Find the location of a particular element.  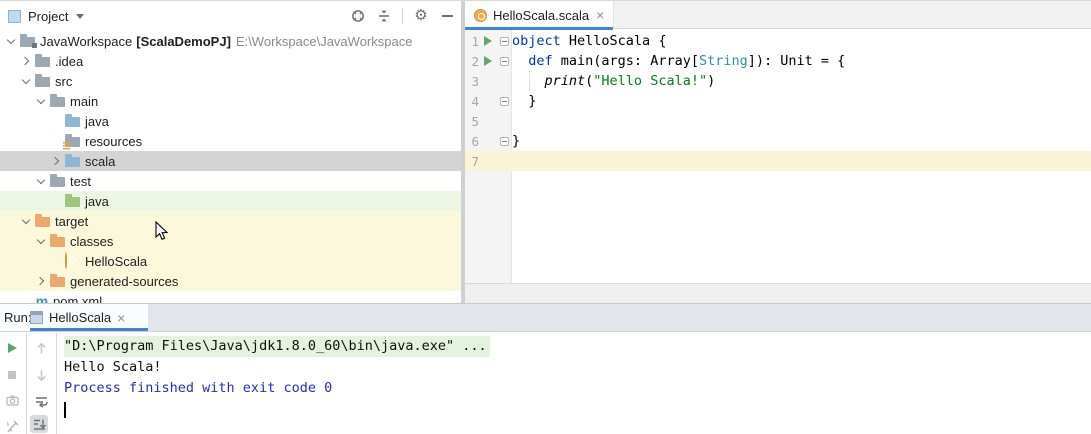

mouse-cursor is located at coordinates (162, 231).